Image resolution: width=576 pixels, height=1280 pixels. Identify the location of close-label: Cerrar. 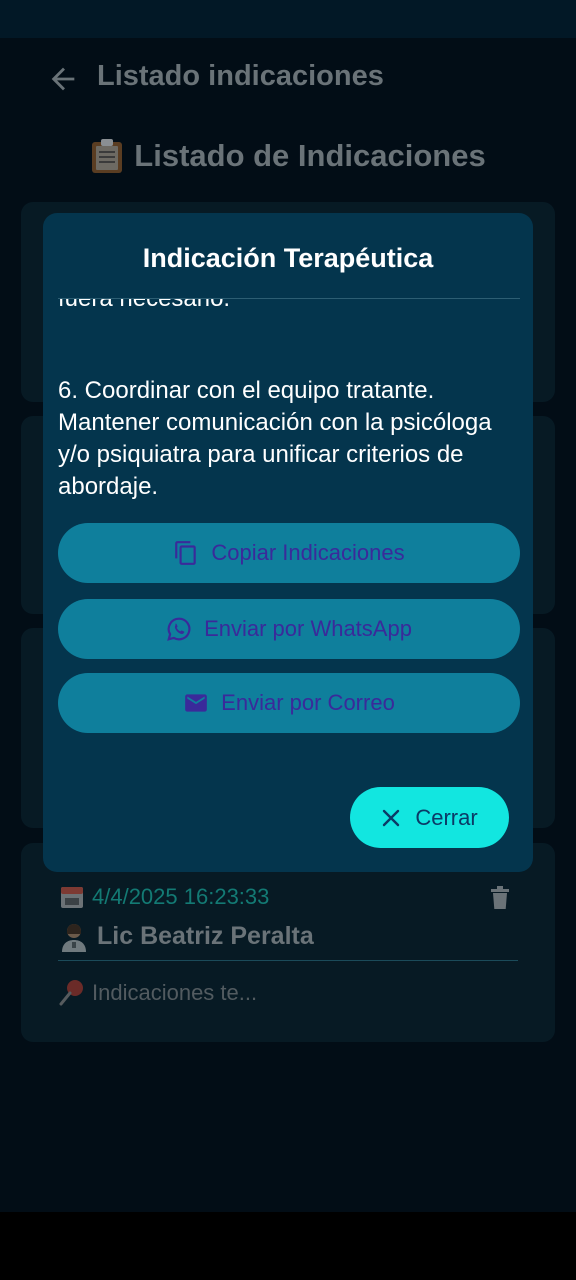
(446, 817).